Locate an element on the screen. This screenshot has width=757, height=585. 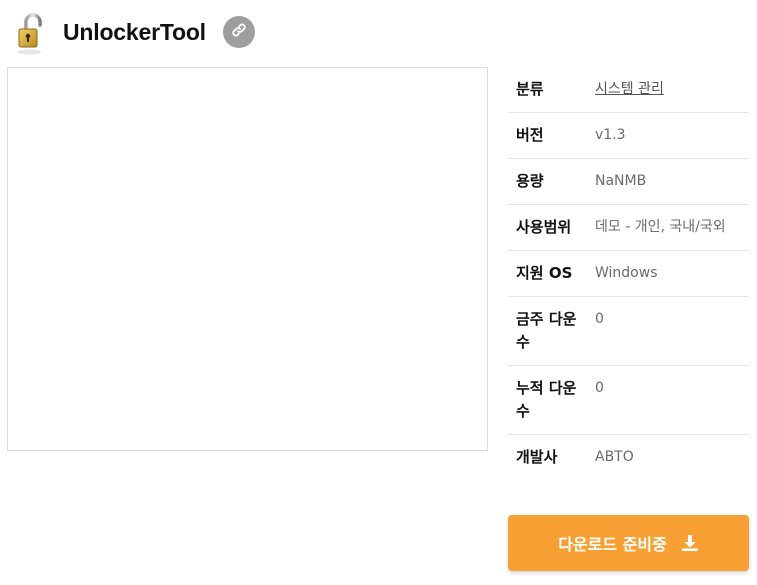
info-value: 데모 - 개인, 국내/국외 is located at coordinates (660, 227).